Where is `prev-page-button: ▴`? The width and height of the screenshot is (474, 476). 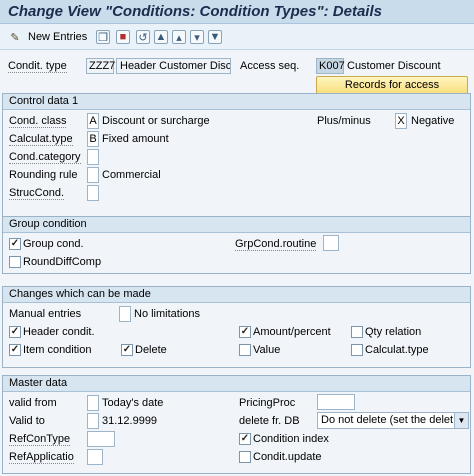
prev-page-button: ▴ is located at coordinates (181, 37).